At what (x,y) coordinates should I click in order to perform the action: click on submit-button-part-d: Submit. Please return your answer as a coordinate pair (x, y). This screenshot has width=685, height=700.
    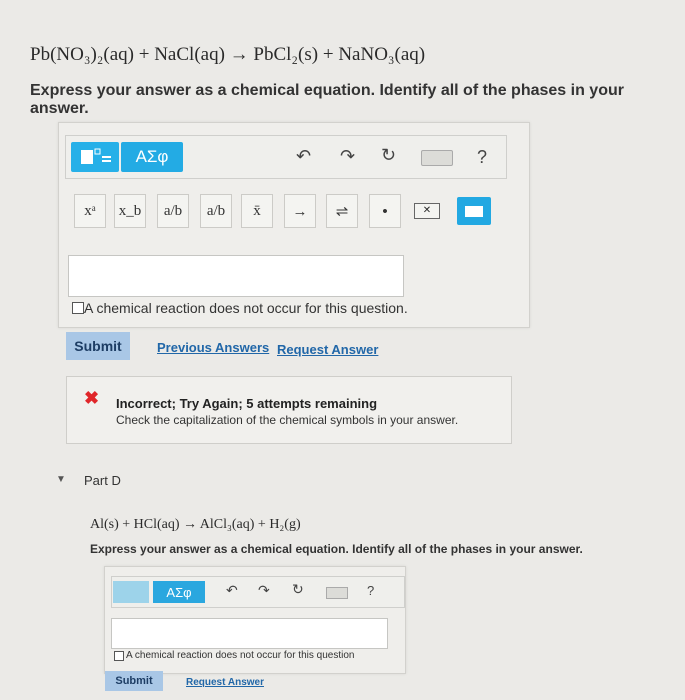
    Looking at the image, I should click on (134, 681).